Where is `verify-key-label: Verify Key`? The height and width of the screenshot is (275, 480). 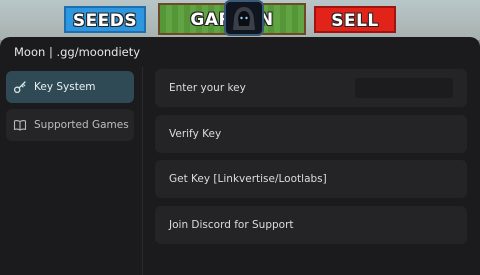 verify-key-label: Verify Key is located at coordinates (195, 134).